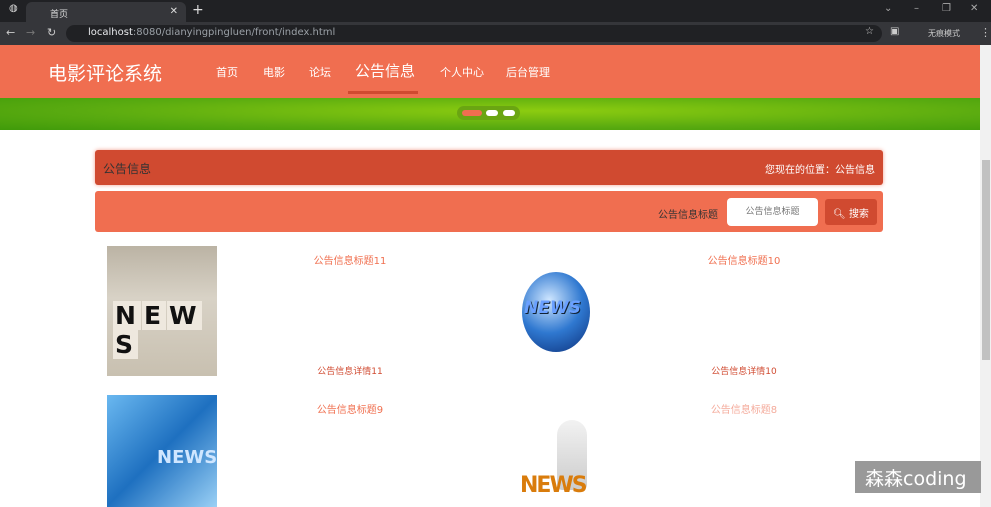 This screenshot has width=991, height=507. I want to click on nav-profile: 个人中心, so click(462, 72).